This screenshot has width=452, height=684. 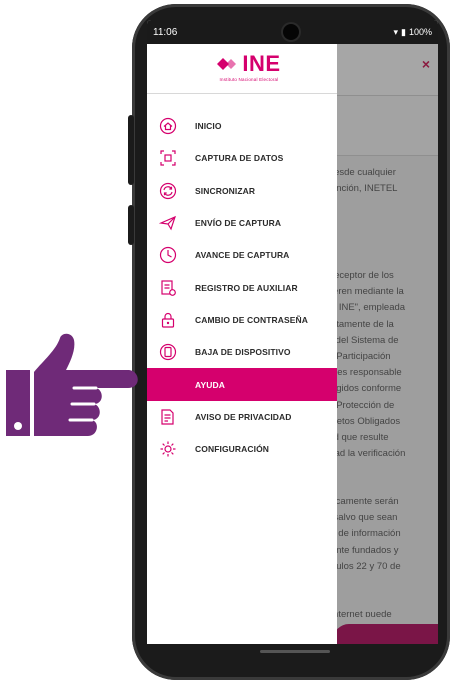 I want to click on menu-label: AVANCE DE CAPTURA, so click(x=242, y=255).